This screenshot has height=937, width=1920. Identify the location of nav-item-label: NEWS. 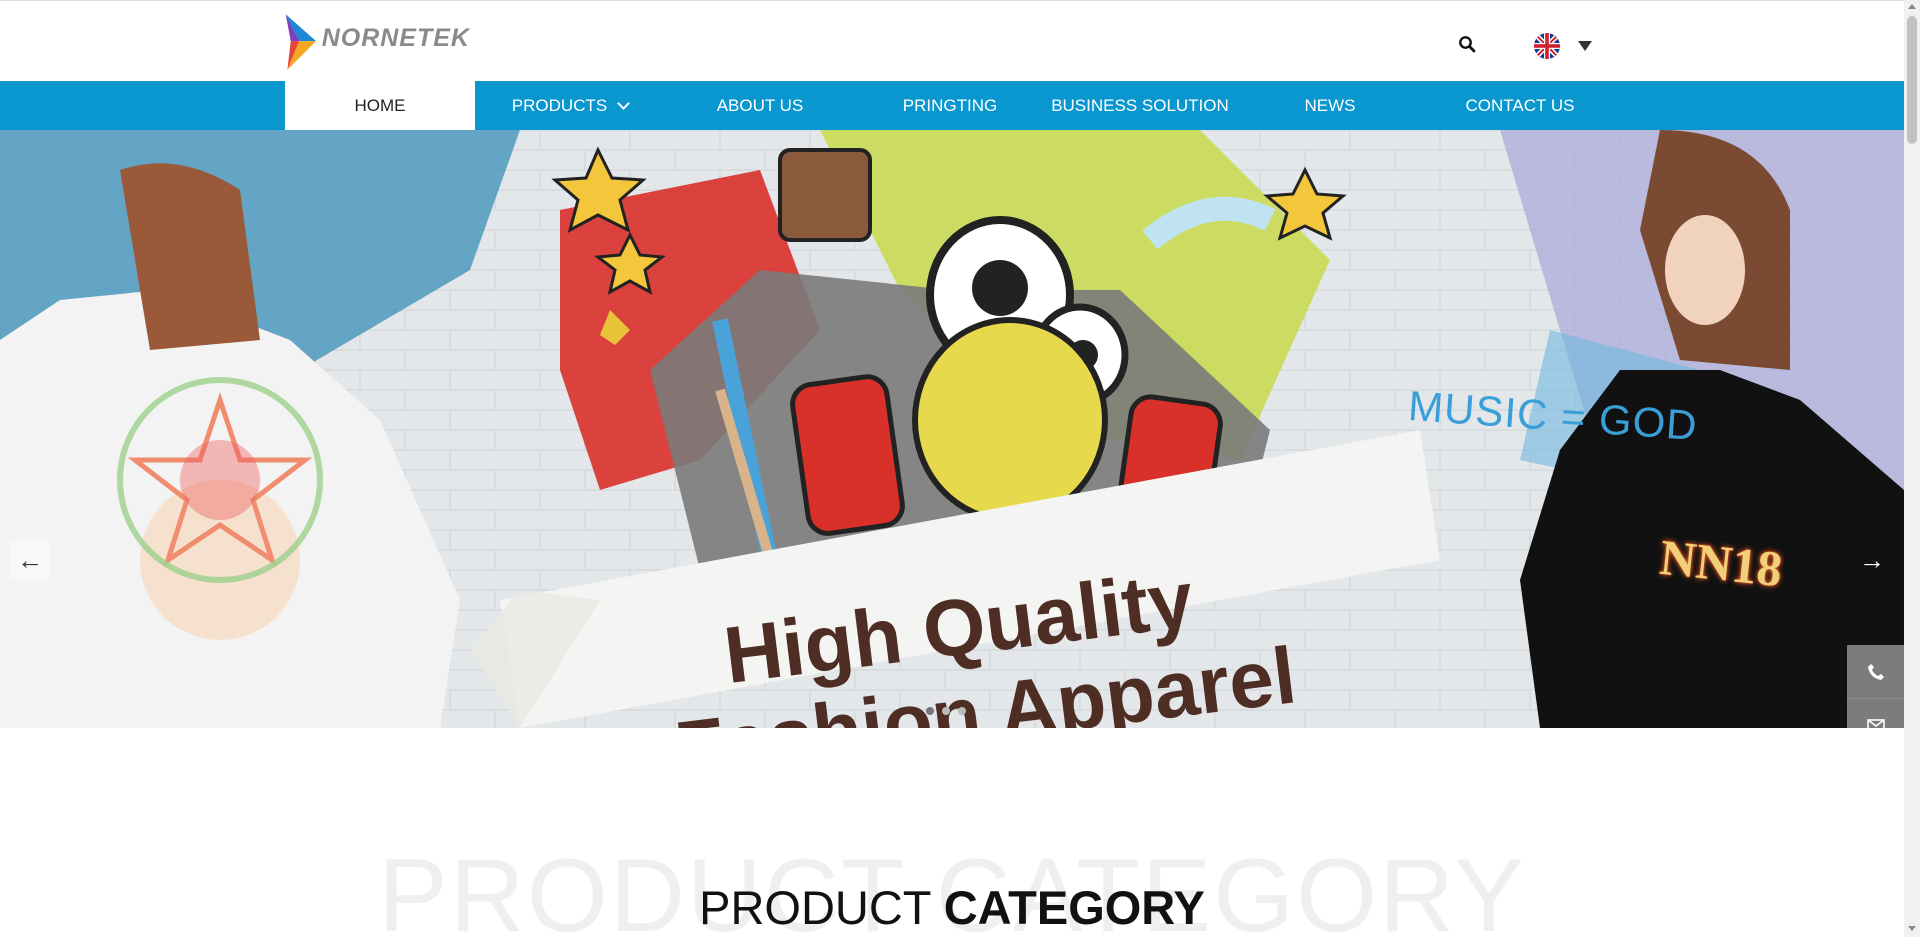
(1330, 105).